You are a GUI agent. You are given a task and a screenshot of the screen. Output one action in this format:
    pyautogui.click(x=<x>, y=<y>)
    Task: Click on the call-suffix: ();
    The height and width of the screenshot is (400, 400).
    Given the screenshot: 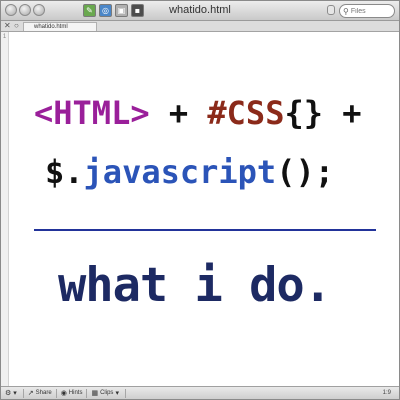 What is the action you would take?
    pyautogui.click(x=305, y=172)
    